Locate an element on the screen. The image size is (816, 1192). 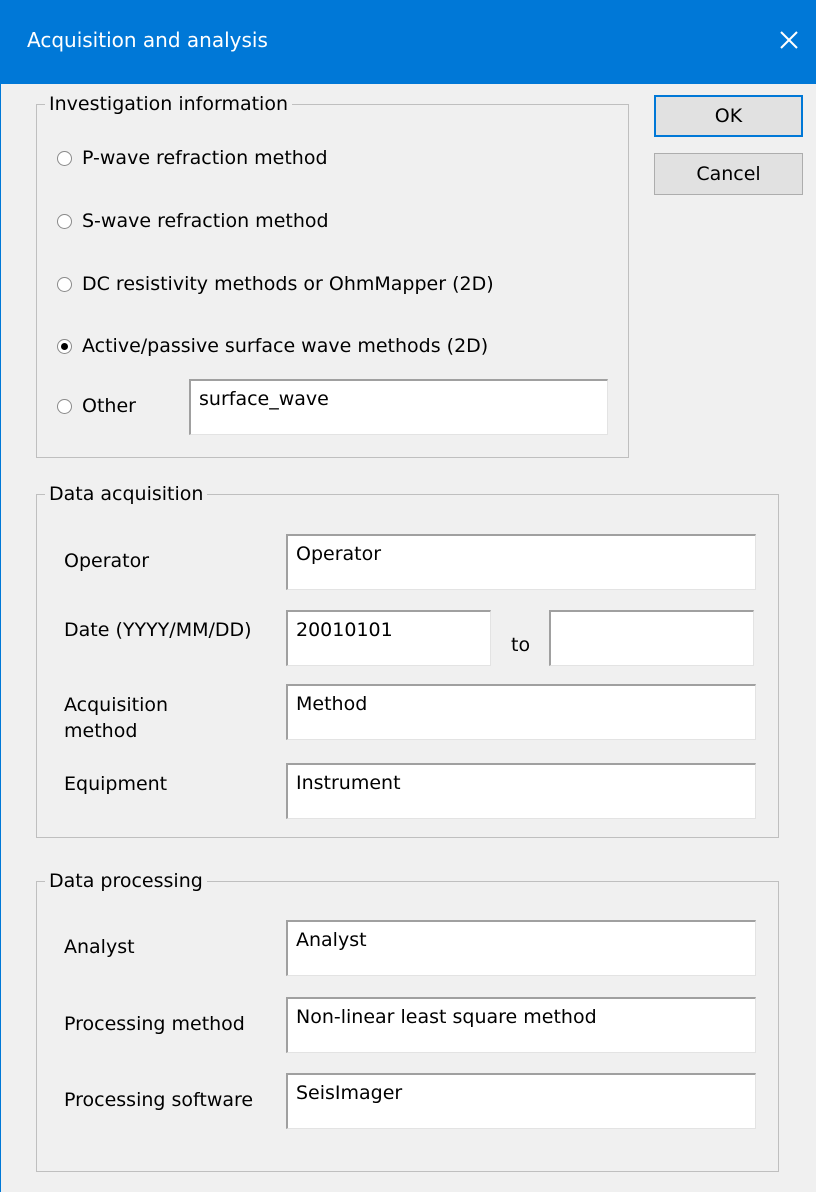
date-to-input is located at coordinates (651, 638).